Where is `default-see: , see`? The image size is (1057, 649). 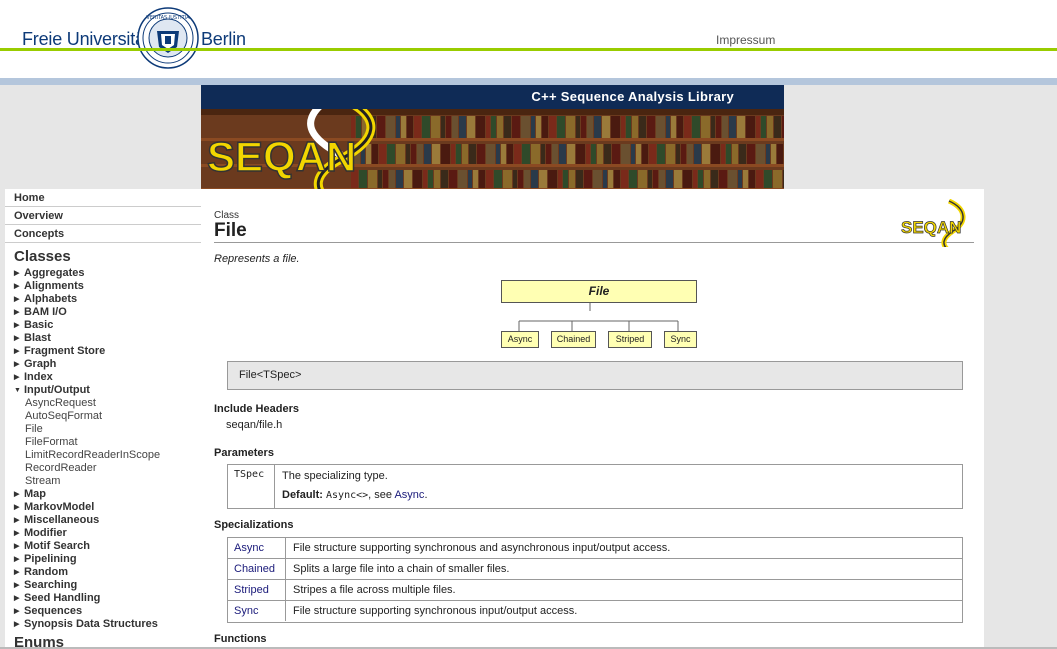 default-see: , see is located at coordinates (381, 495).